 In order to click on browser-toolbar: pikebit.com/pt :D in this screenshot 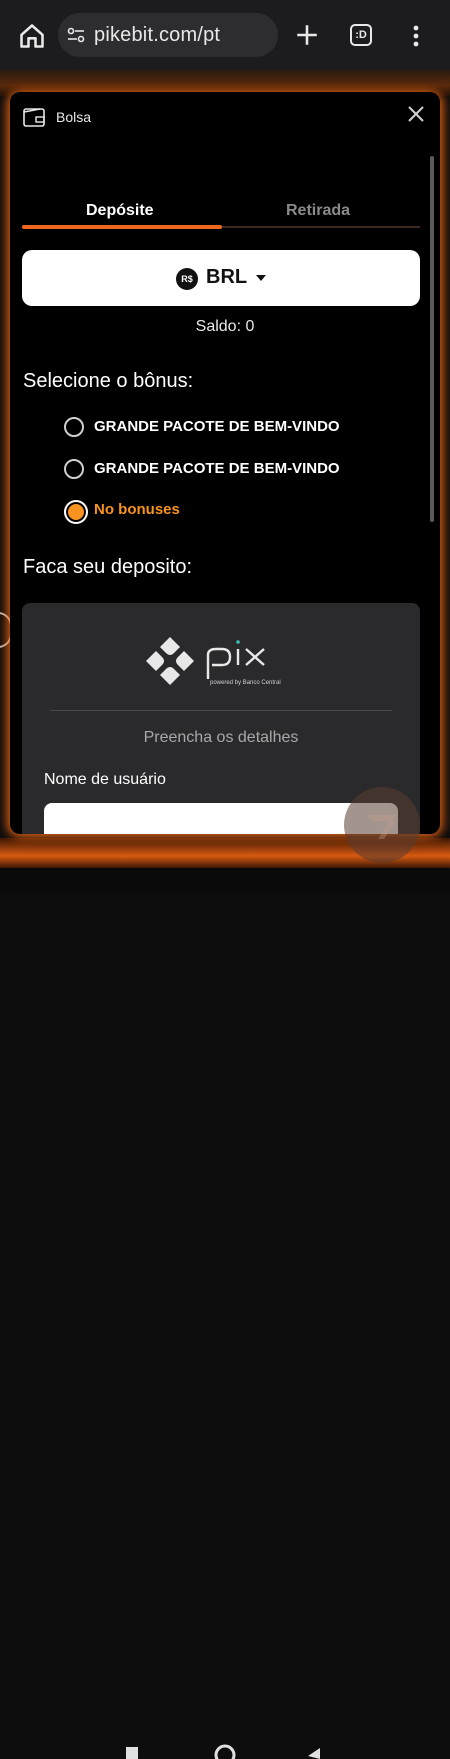, I will do `click(225, 35)`.